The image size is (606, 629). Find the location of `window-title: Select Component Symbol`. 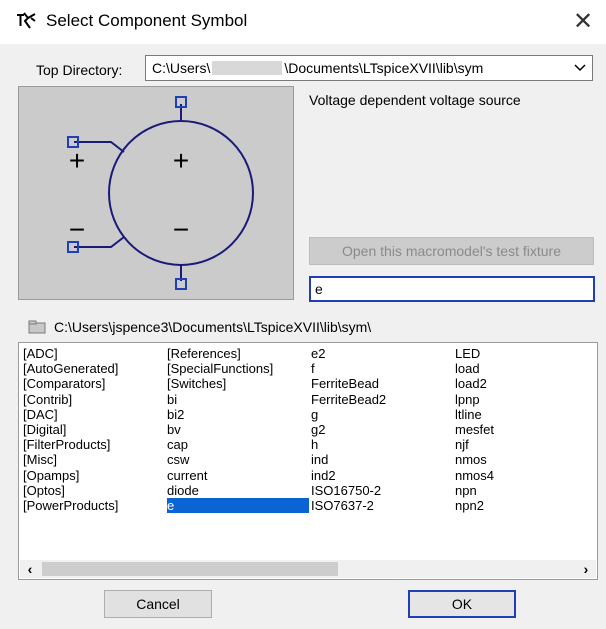

window-title: Select Component Symbol is located at coordinates (147, 20).